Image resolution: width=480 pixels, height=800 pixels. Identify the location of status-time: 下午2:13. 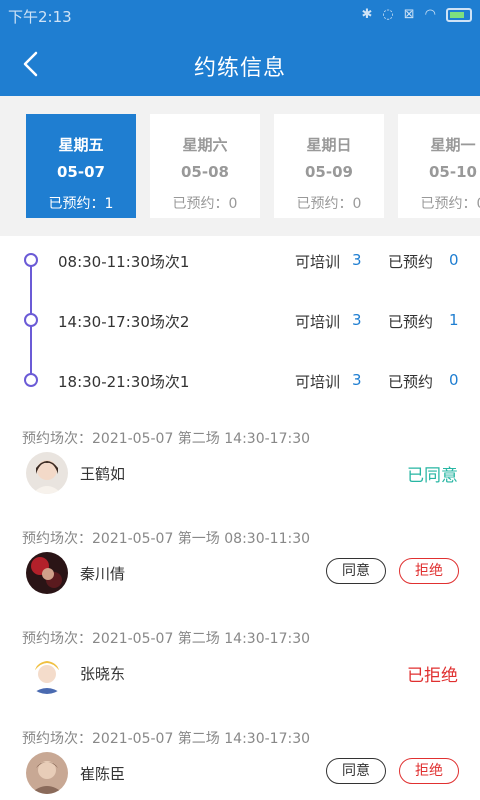
(40, 17).